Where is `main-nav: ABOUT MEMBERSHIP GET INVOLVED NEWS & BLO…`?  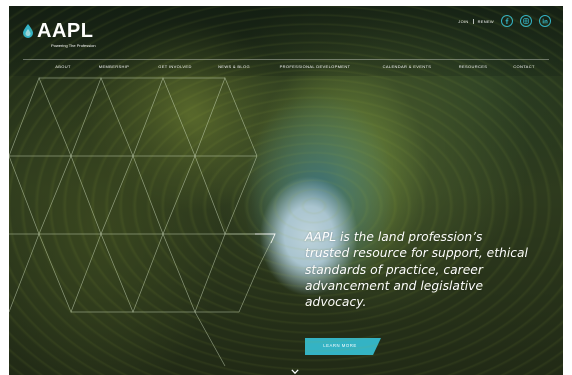
main-nav: ABOUT MEMBERSHIP GET INVOLVED NEWS & BLO… is located at coordinates (286, 69).